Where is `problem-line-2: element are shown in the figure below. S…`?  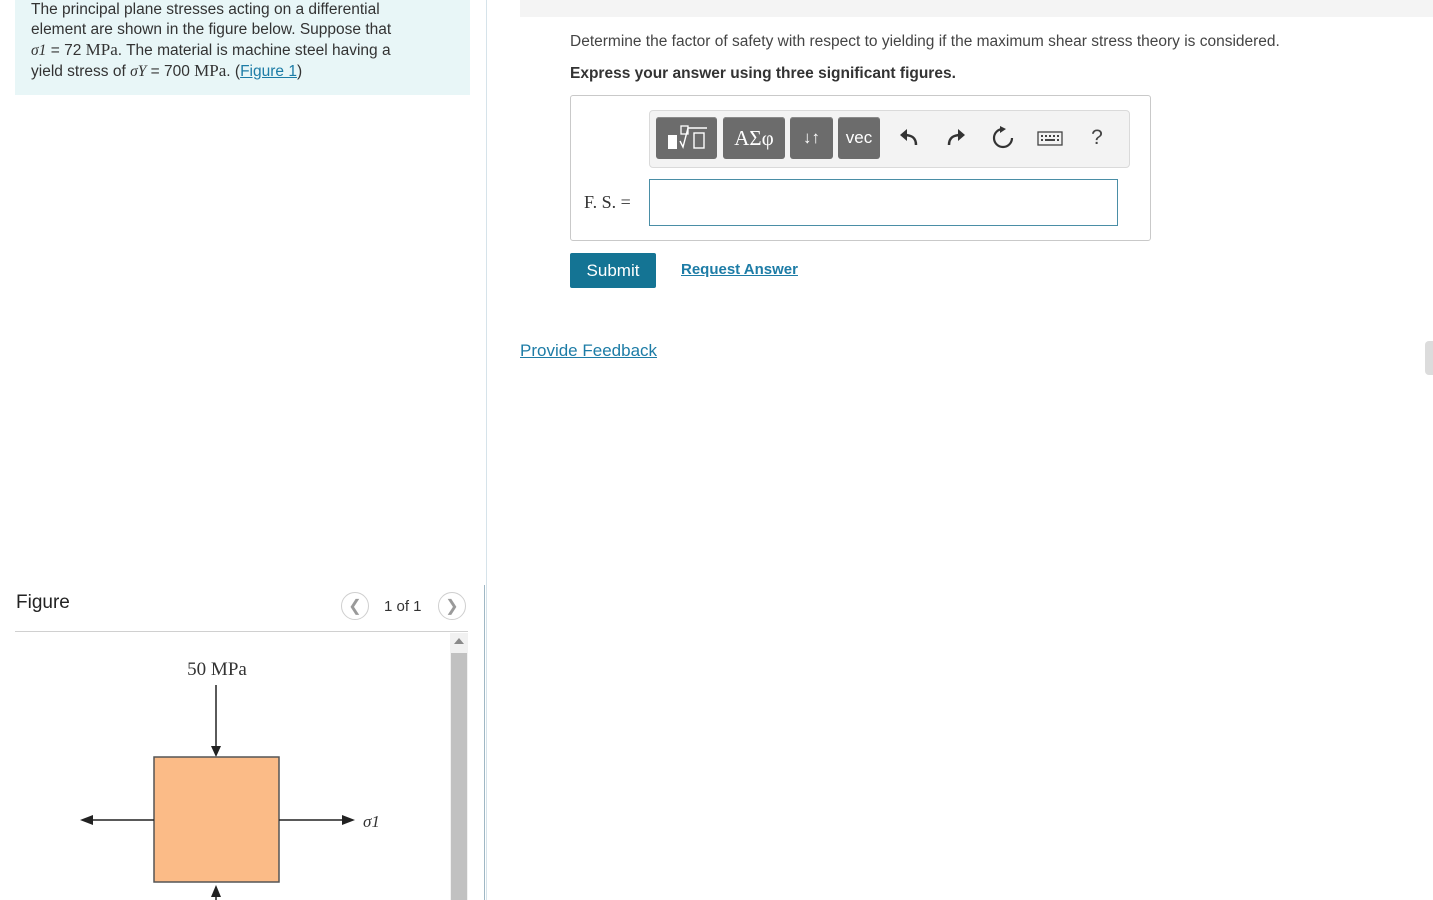 problem-line-2: element are shown in the figure below. S… is located at coordinates (211, 29).